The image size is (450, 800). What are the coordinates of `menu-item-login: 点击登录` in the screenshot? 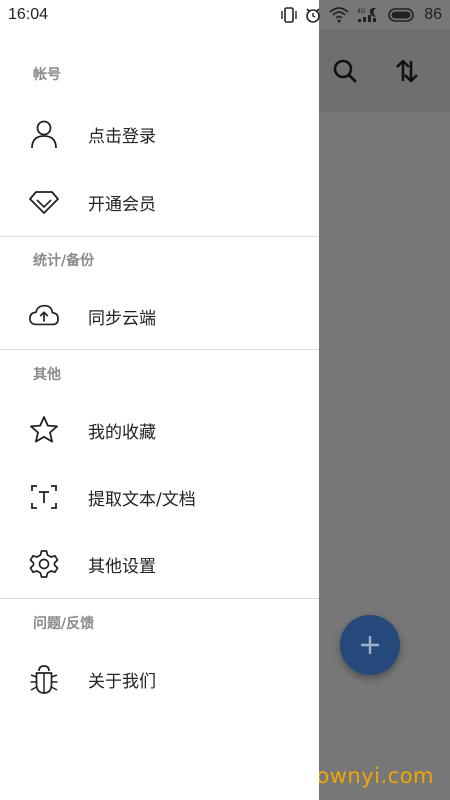 It's located at (159, 134).